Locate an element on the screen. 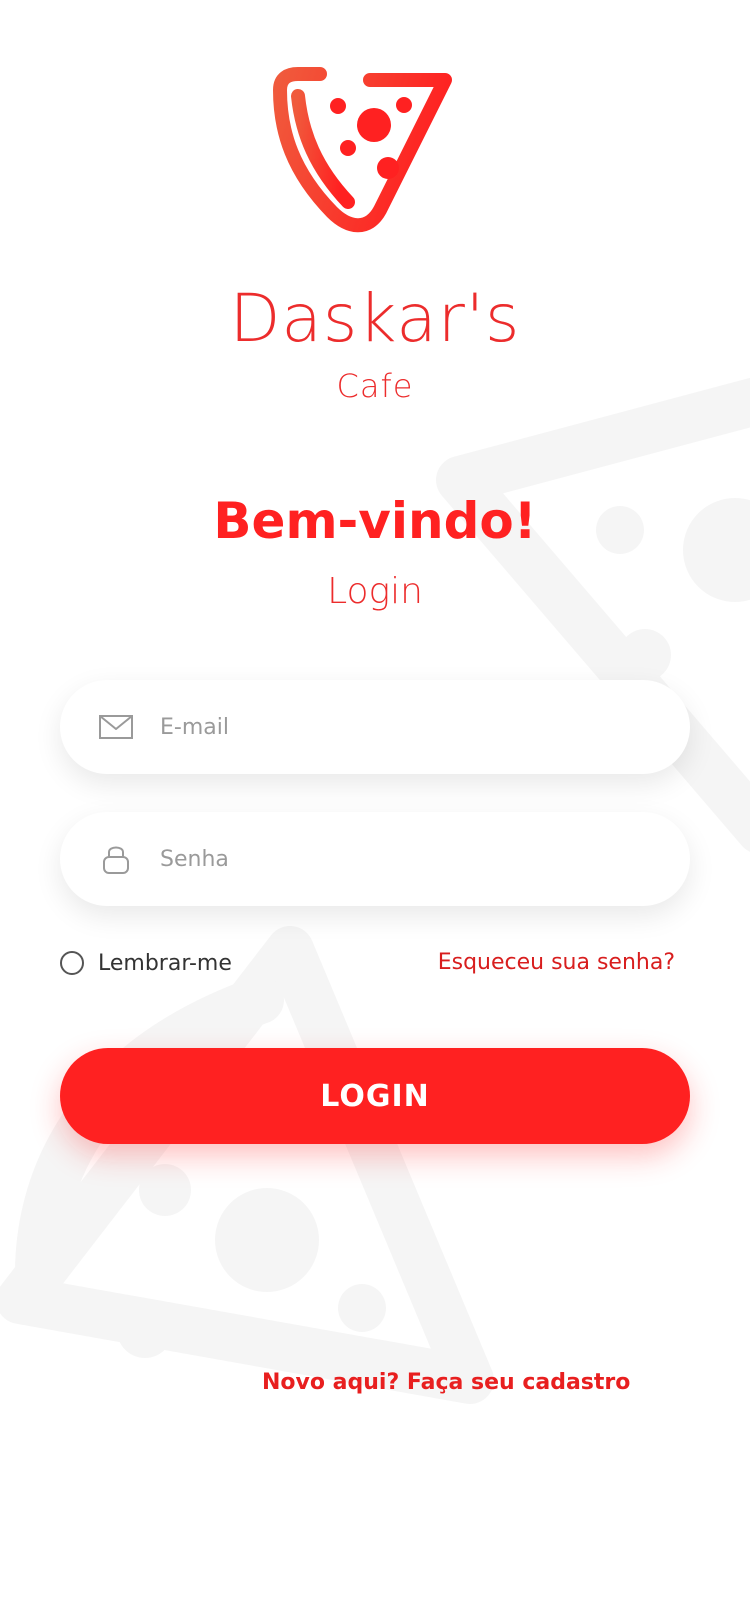  remember-me-label: Lembrar-me is located at coordinates (165, 963).